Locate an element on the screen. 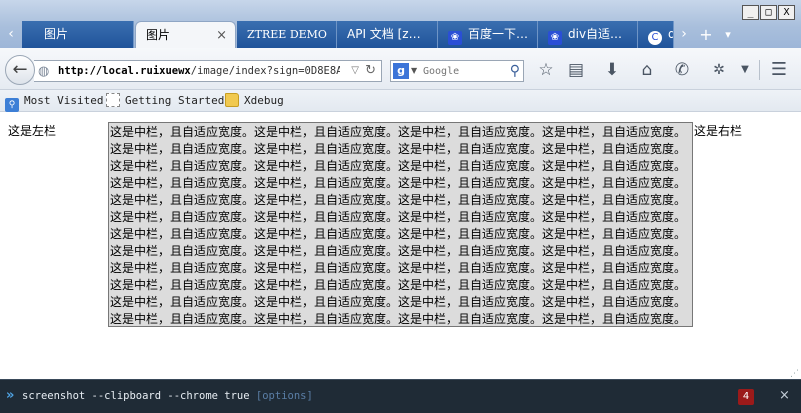 Image resolution: width=801 pixels, height=413 pixels. folder-icon is located at coordinates (232, 100).